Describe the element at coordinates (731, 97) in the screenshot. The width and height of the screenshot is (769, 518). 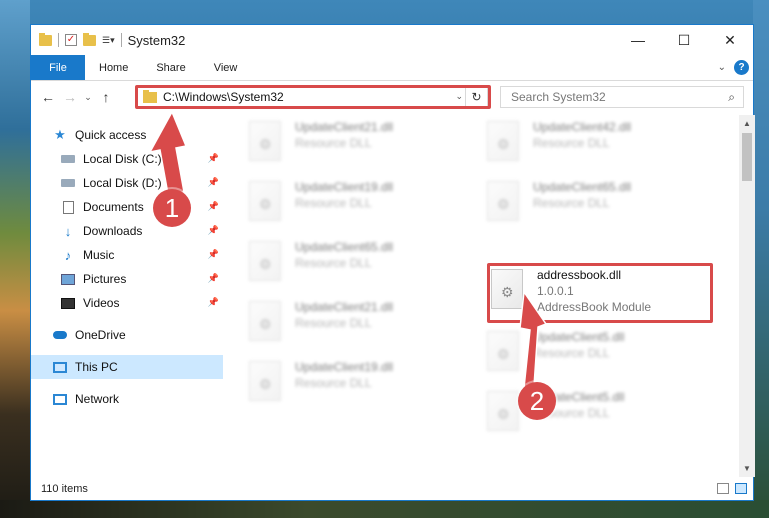
I see `search-icon: ⌕` at that location.